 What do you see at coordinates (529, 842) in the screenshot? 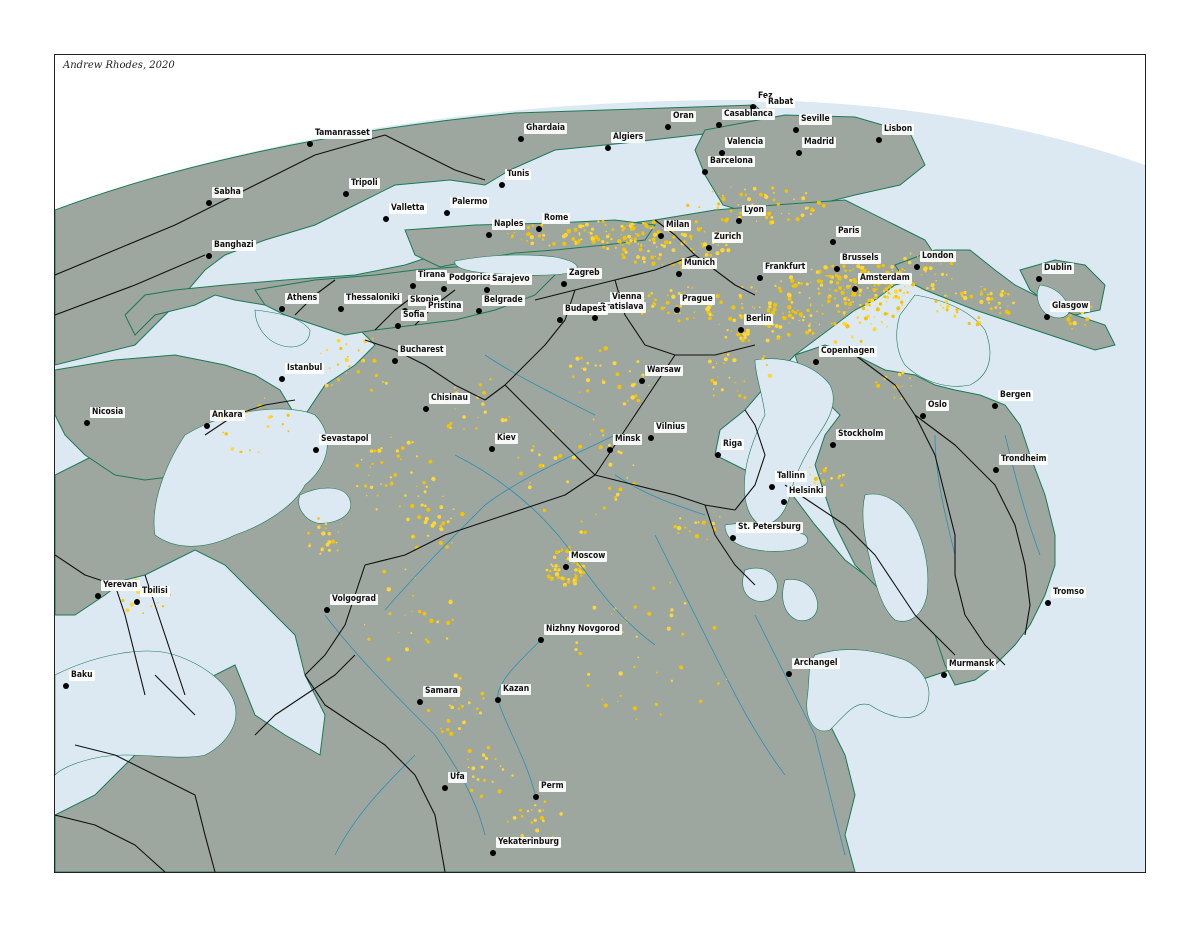
I see `city-label: Yekaterinburg` at bounding box center [529, 842].